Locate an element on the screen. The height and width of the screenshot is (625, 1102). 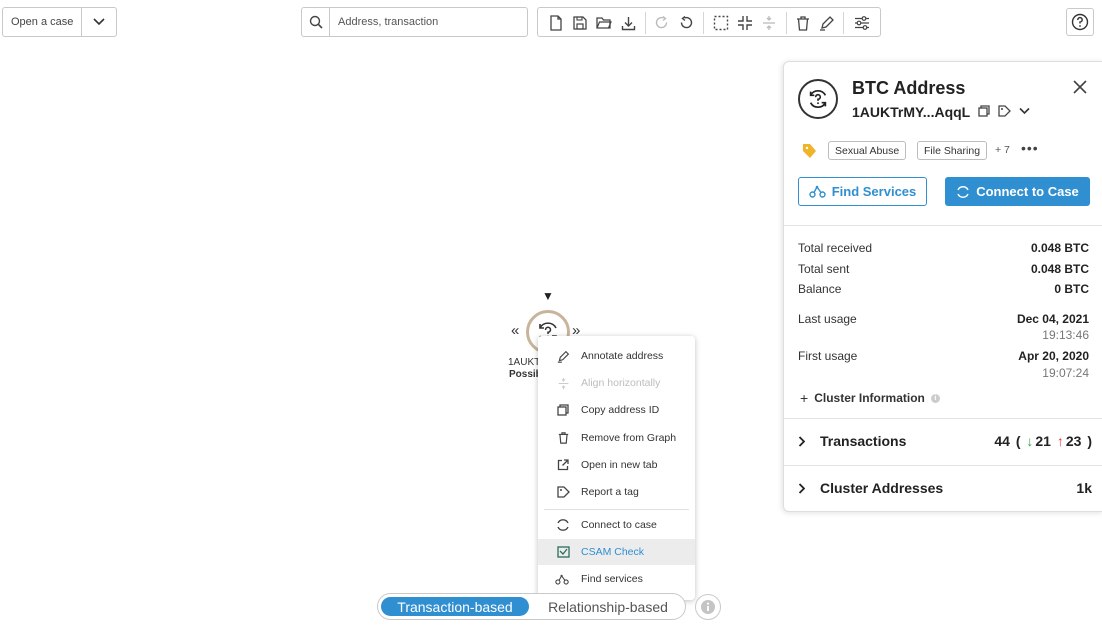
label-tag-icon is located at coordinates (809, 151).